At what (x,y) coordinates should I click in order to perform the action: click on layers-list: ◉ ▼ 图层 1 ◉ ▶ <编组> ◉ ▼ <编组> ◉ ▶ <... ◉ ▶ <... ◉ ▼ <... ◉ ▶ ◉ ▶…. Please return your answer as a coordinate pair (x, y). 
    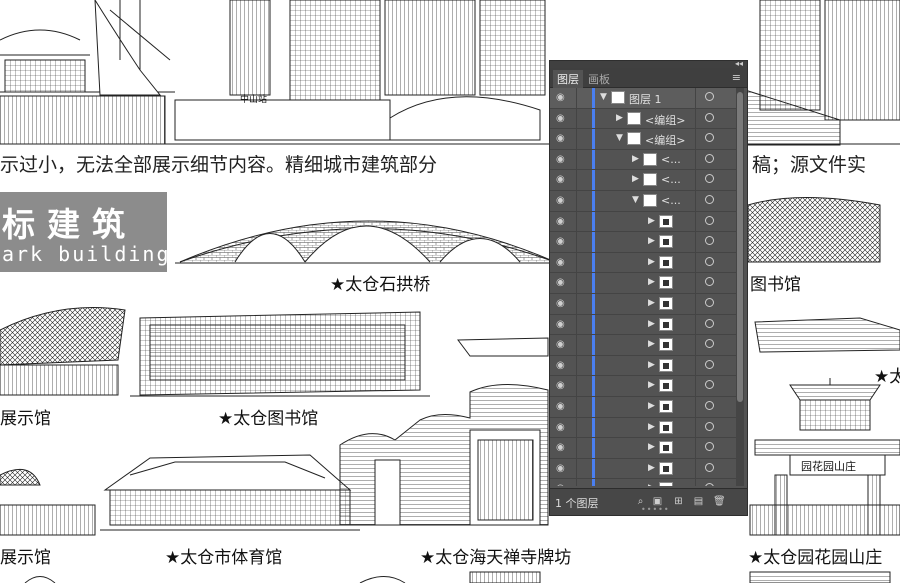
    Looking at the image, I should click on (643, 287).